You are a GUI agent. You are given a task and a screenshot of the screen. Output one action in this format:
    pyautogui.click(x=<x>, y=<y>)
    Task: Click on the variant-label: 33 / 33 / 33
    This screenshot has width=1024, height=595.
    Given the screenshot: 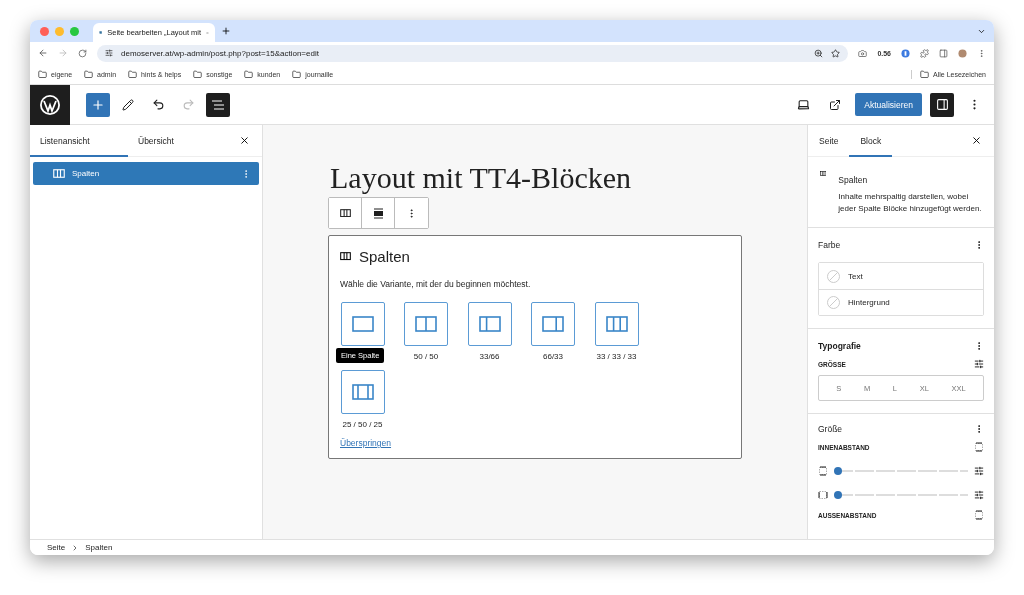 What is the action you would take?
    pyautogui.click(x=616, y=357)
    